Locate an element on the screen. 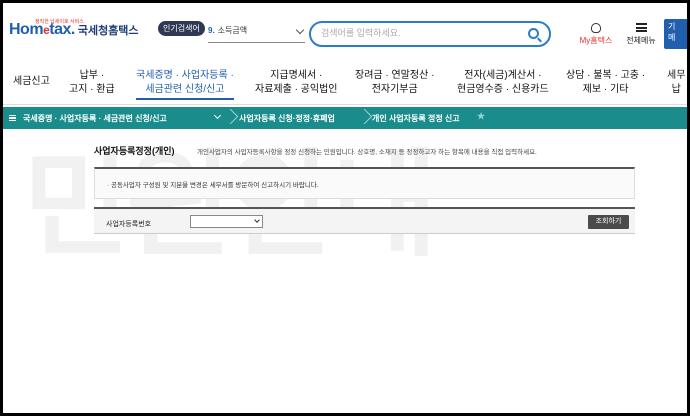 The height and width of the screenshot is (416, 690). all-menu-button: 전체메뉴 is located at coordinates (641, 34).